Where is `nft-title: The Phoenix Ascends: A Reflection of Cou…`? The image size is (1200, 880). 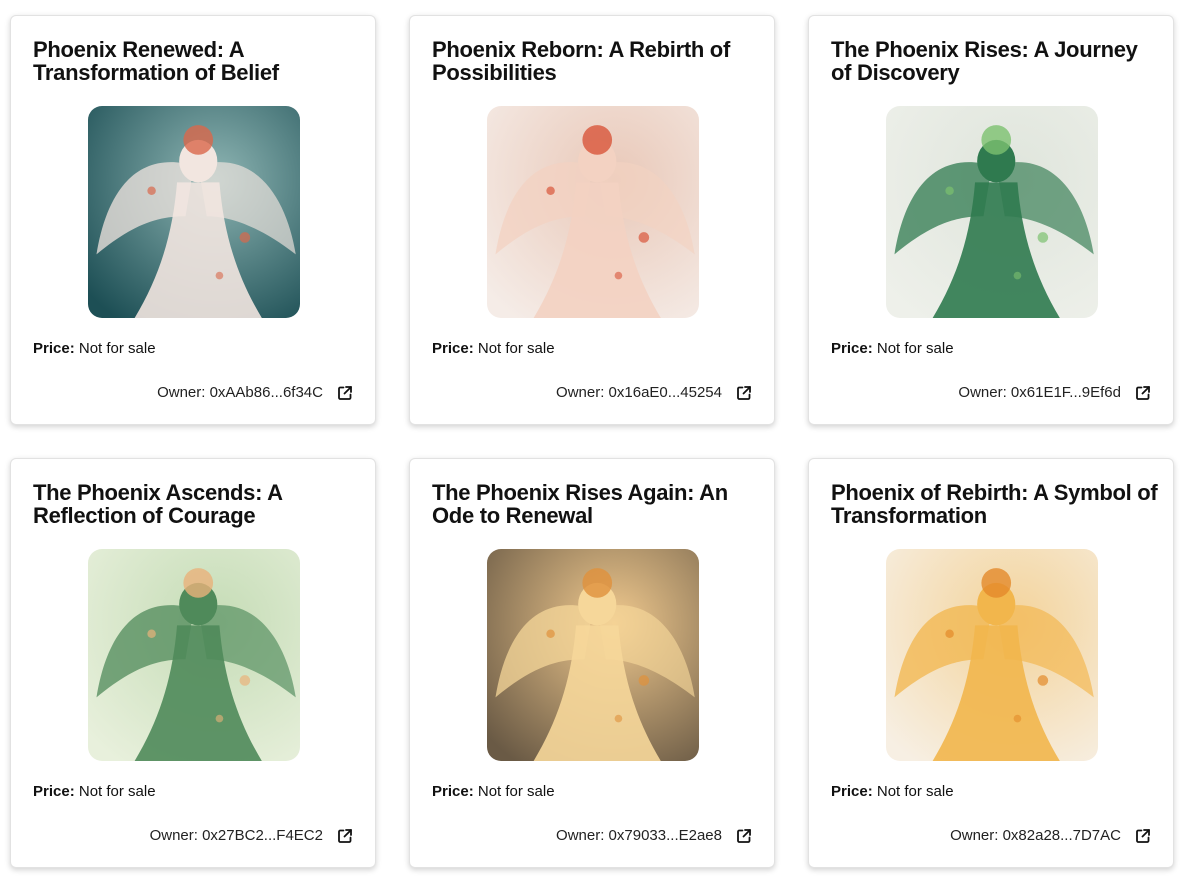 nft-title: The Phoenix Ascends: A Reflection of Cou… is located at coordinates (198, 504).